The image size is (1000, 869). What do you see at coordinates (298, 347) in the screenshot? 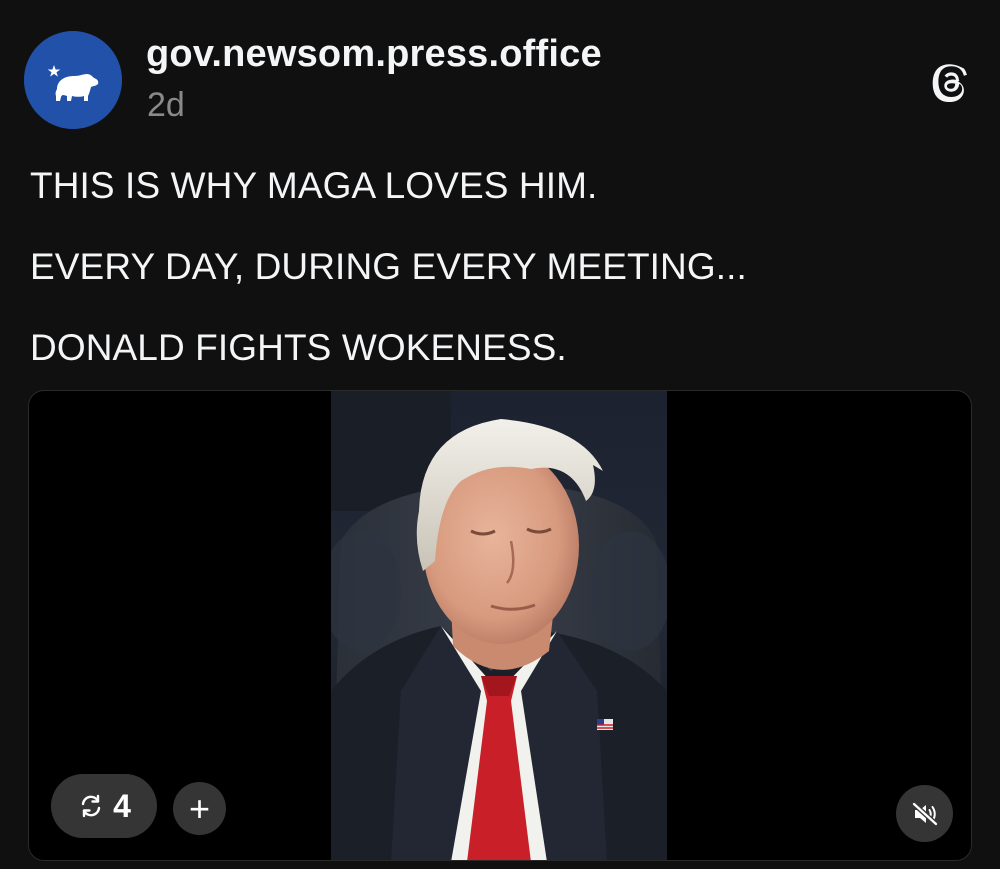
I see `caption-line: DONALD FIGHTS WOKENESS.` at bounding box center [298, 347].